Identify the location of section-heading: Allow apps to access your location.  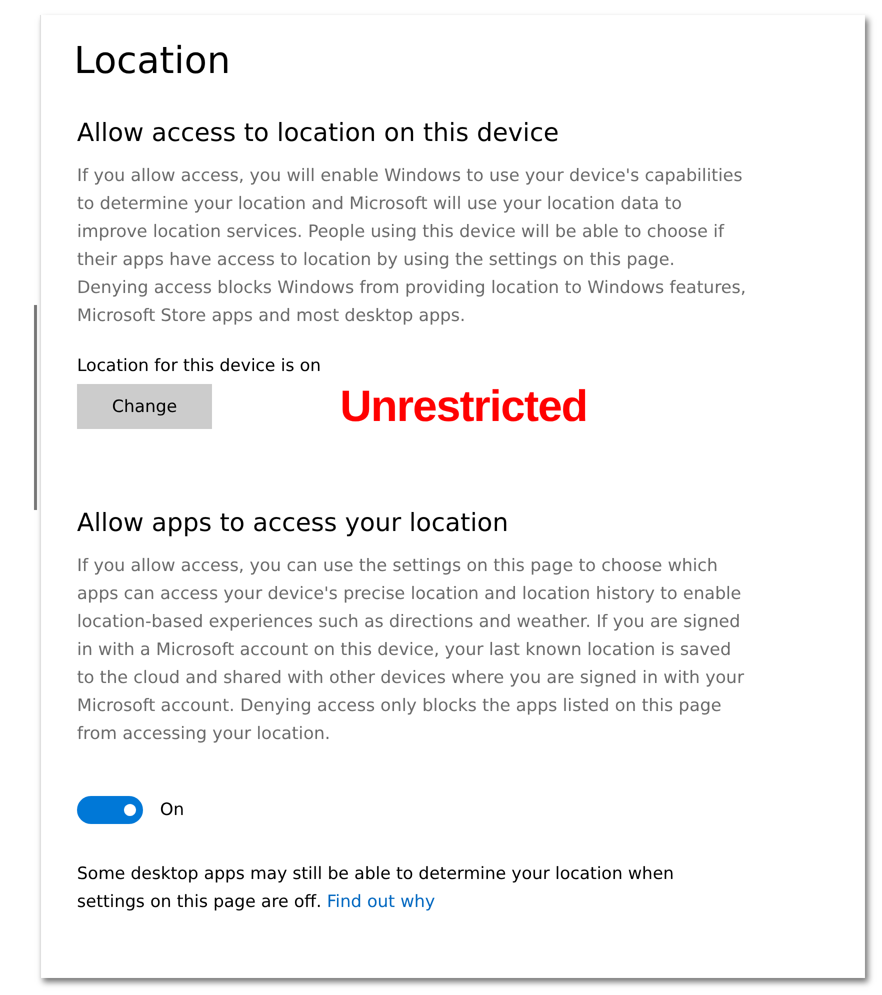
(293, 523).